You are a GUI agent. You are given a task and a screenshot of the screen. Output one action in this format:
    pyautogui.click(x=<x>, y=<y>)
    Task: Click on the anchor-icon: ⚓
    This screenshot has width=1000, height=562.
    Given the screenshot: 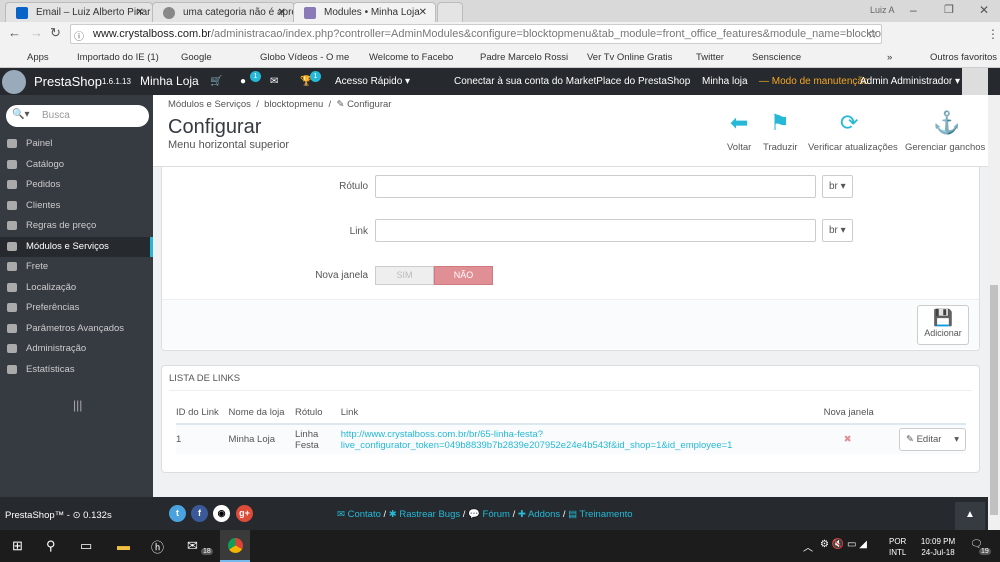 What is the action you would take?
    pyautogui.click(x=946, y=123)
    